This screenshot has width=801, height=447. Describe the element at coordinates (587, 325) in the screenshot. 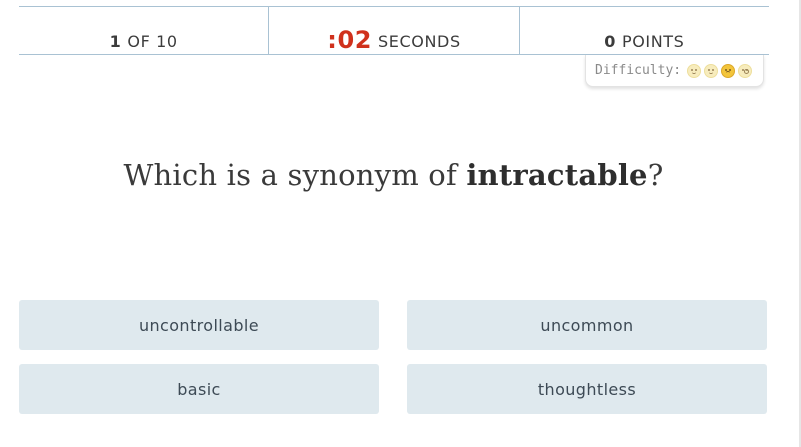

I see `answer-button-2: uncommon` at that location.